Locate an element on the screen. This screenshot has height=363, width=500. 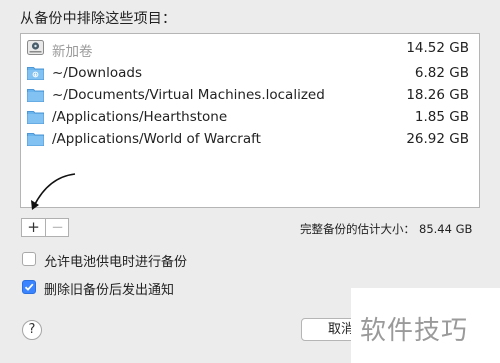
battery-backup-label: 允许电池供电时进行备份 is located at coordinates (115, 260).